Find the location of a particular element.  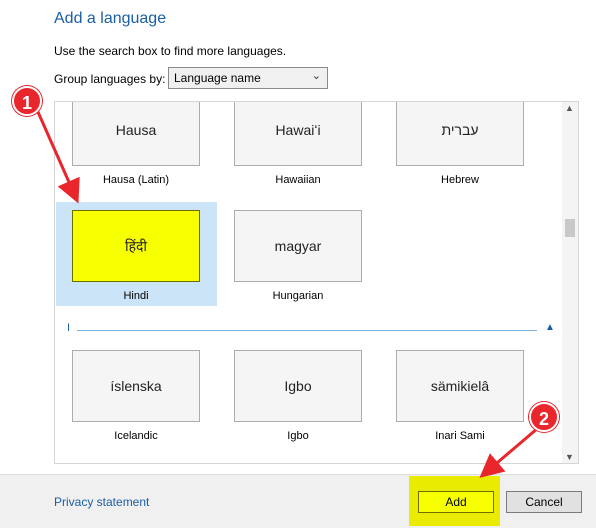

tile-native-name: עברית is located at coordinates (460, 130).